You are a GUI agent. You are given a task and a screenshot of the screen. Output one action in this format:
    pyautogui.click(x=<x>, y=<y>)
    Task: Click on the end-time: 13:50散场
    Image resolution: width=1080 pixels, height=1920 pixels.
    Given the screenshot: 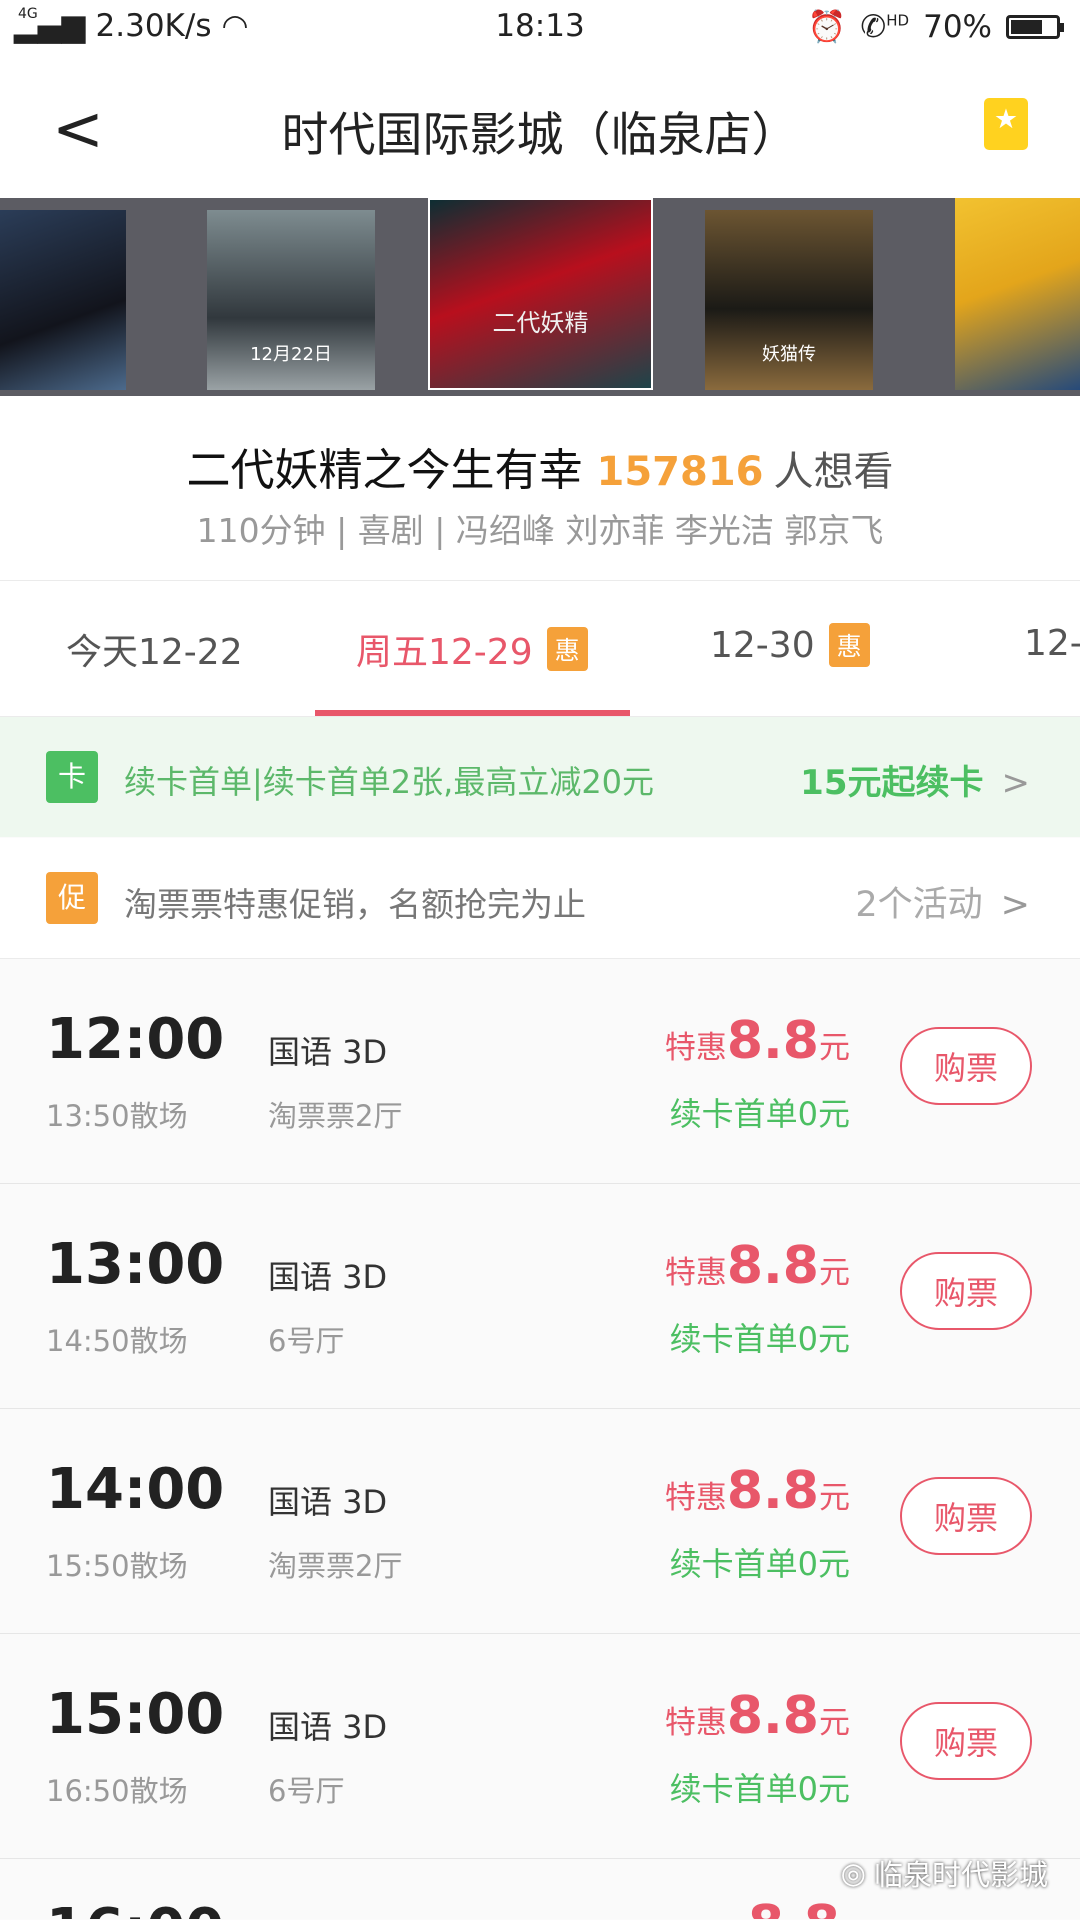 What is the action you would take?
    pyautogui.click(x=117, y=1116)
    